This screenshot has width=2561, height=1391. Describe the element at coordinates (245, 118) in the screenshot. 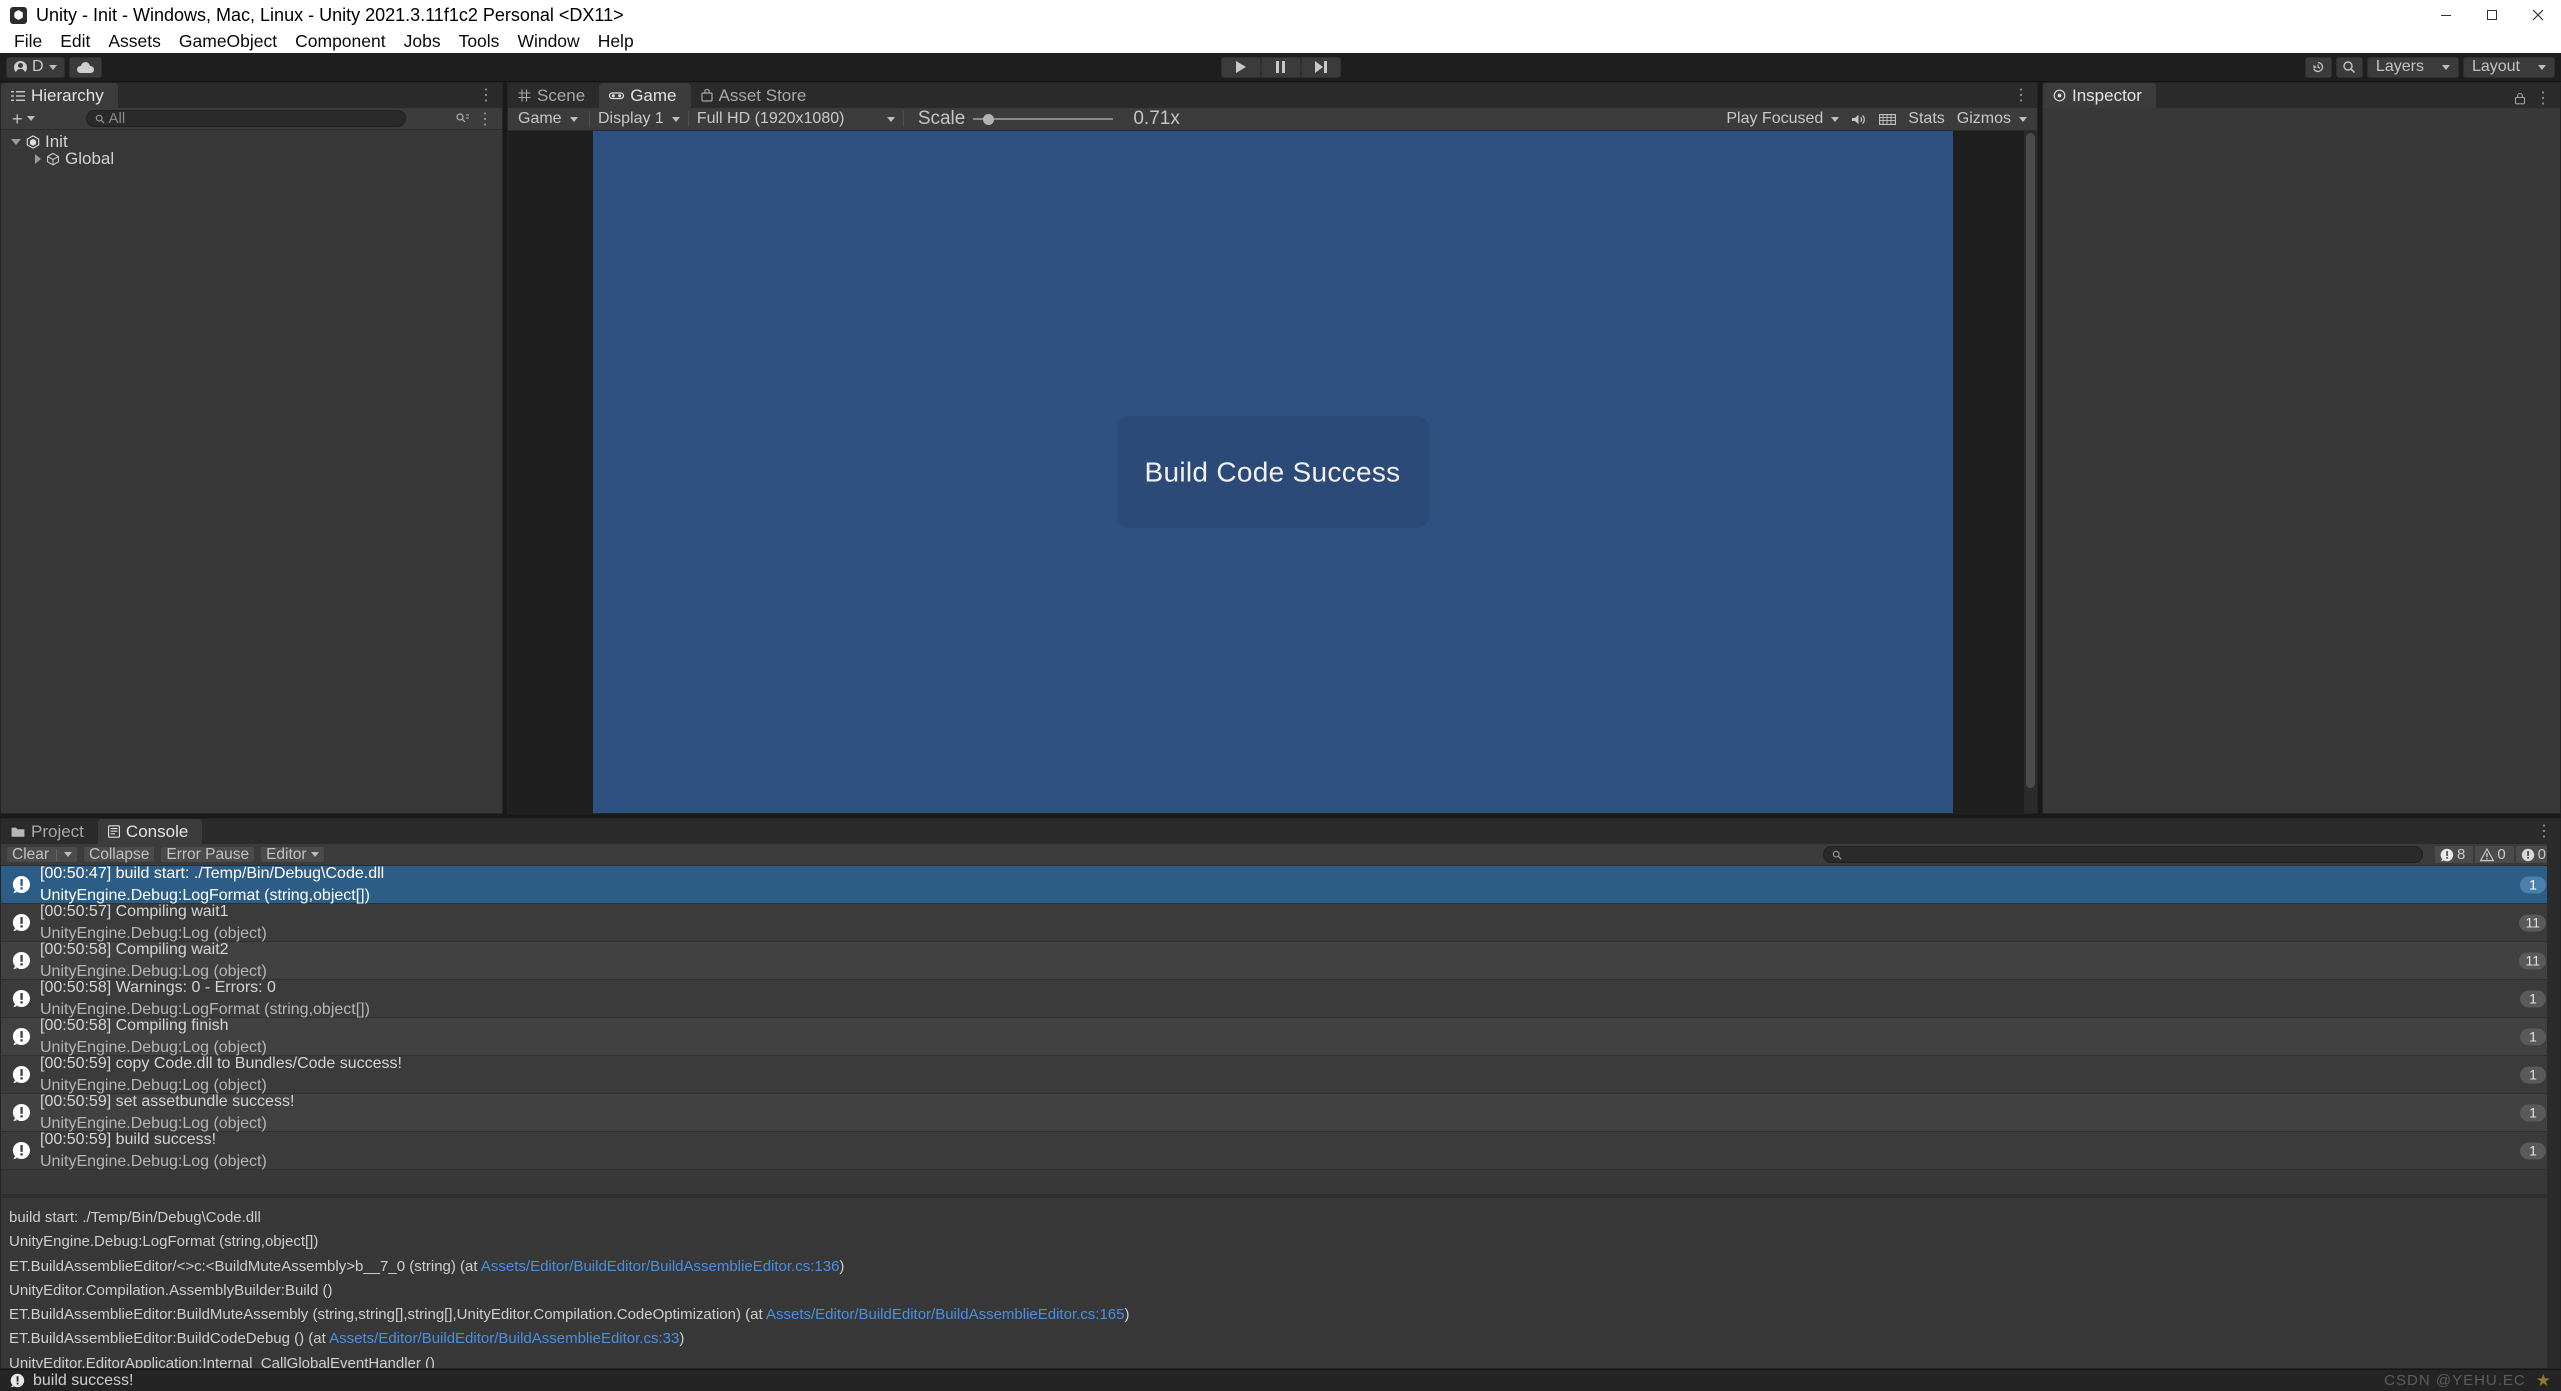

I see `hierarchy-search-input: All` at that location.